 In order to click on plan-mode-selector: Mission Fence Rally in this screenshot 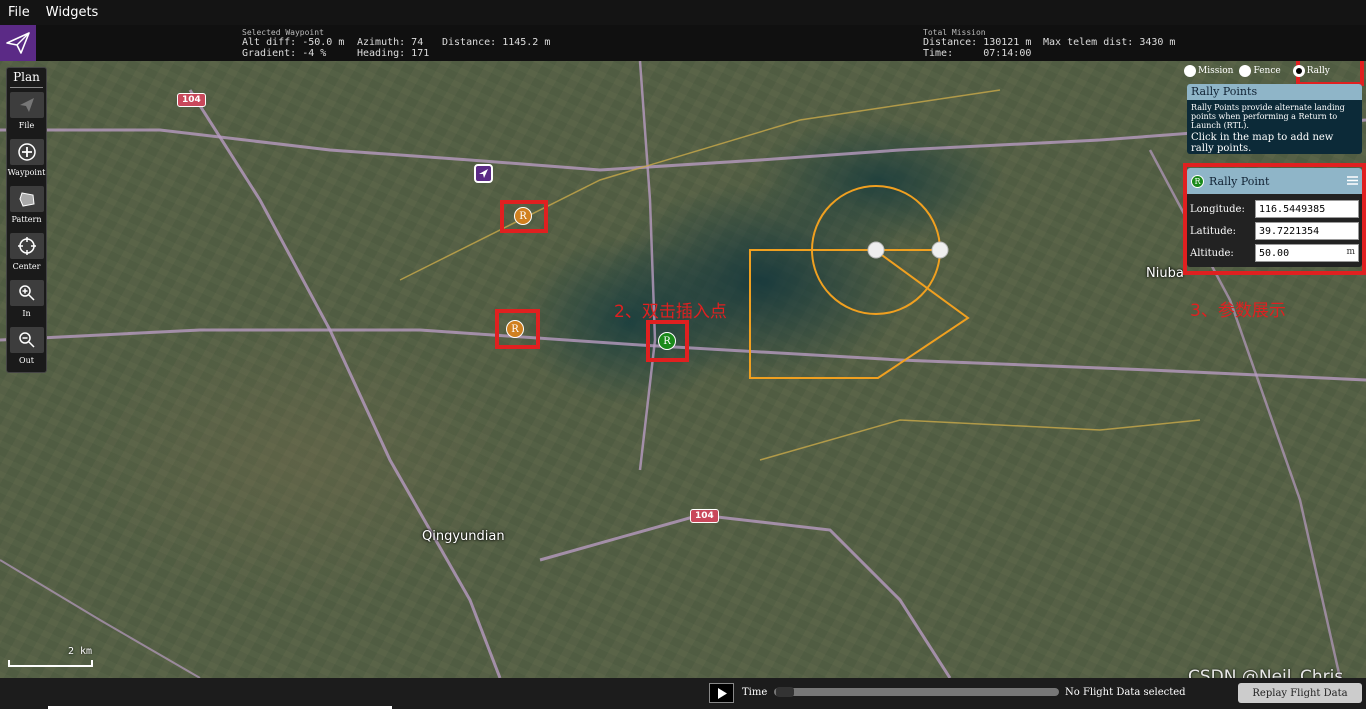, I will do `click(1273, 71)`.